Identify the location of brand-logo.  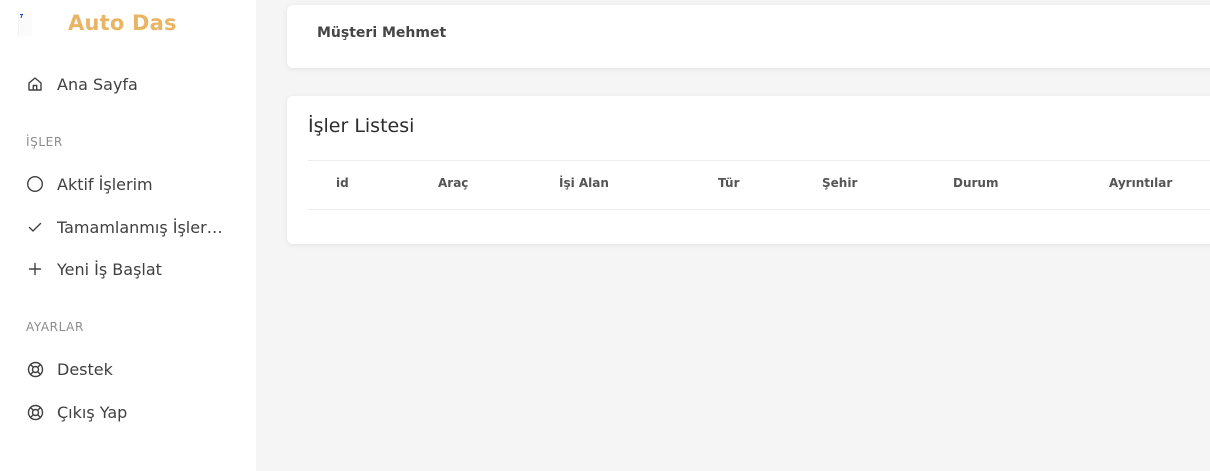
(25, 24).